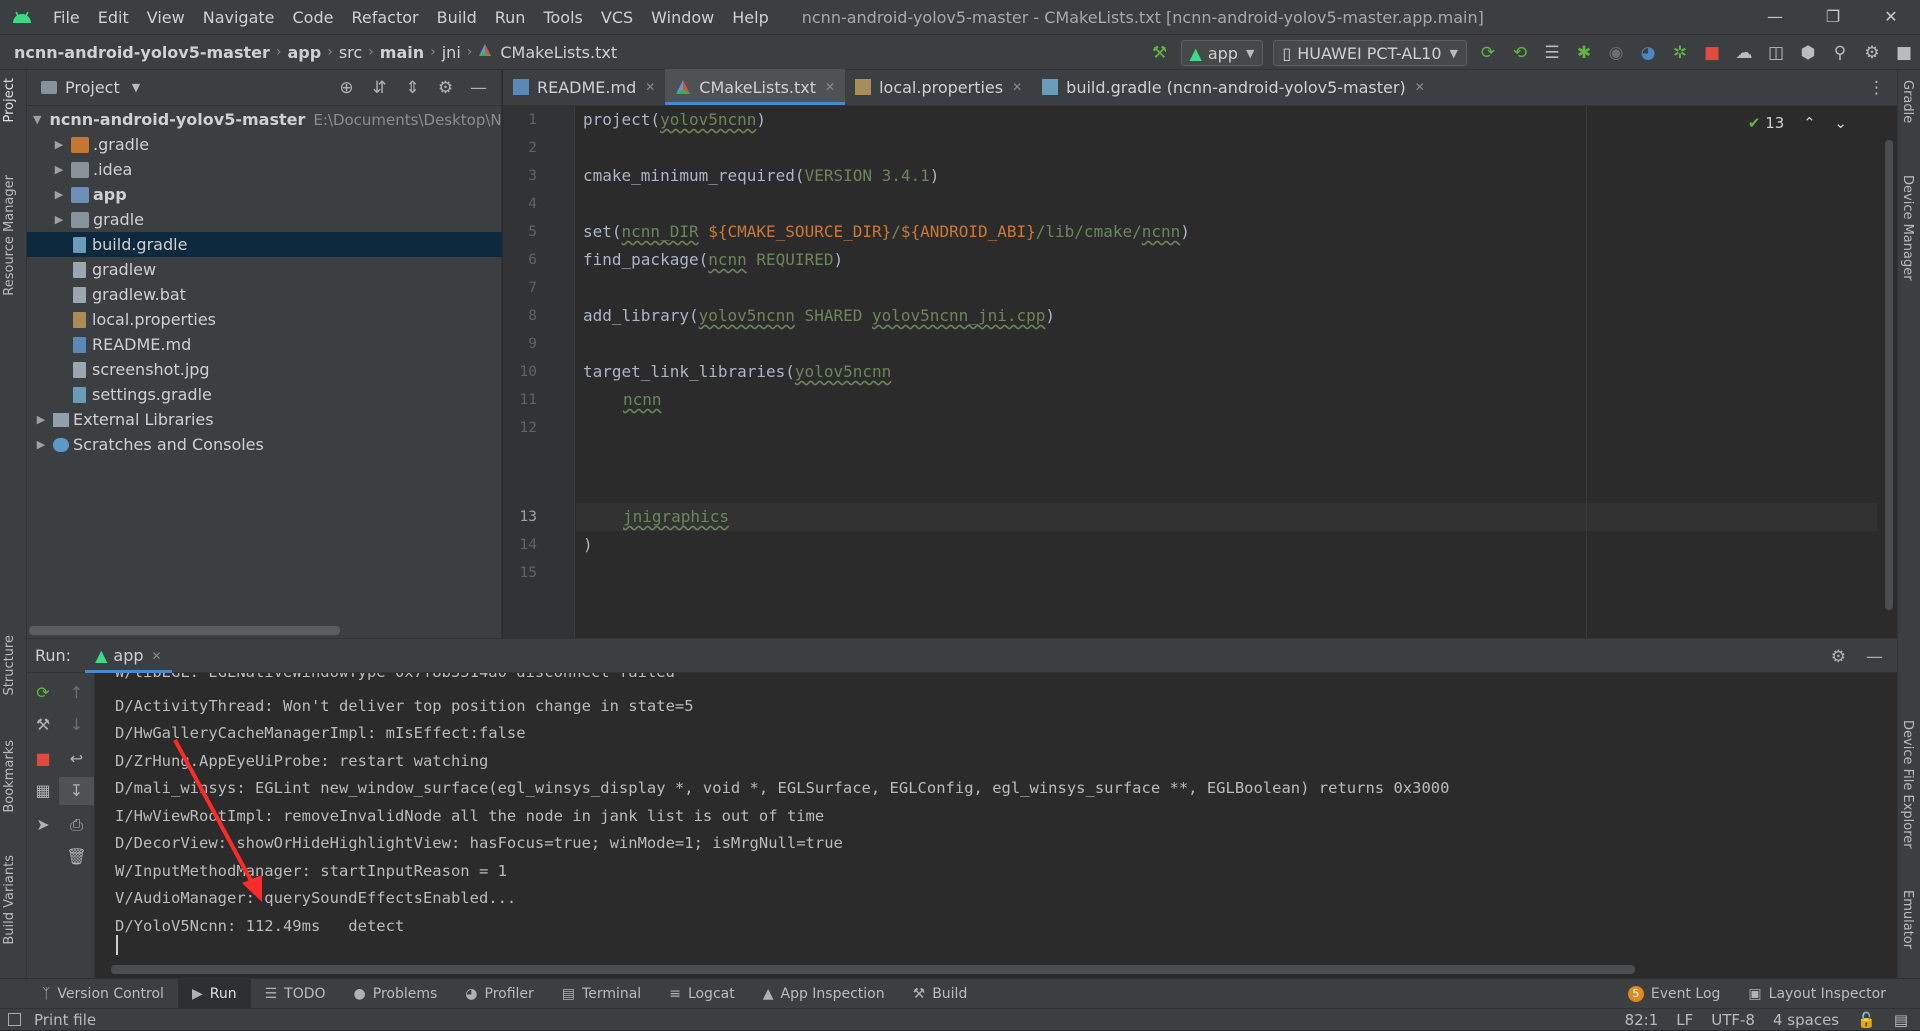 The image size is (1920, 1031). Describe the element at coordinates (1520, 53) in the screenshot. I see `apply-changes-icon: ⟲` at that location.